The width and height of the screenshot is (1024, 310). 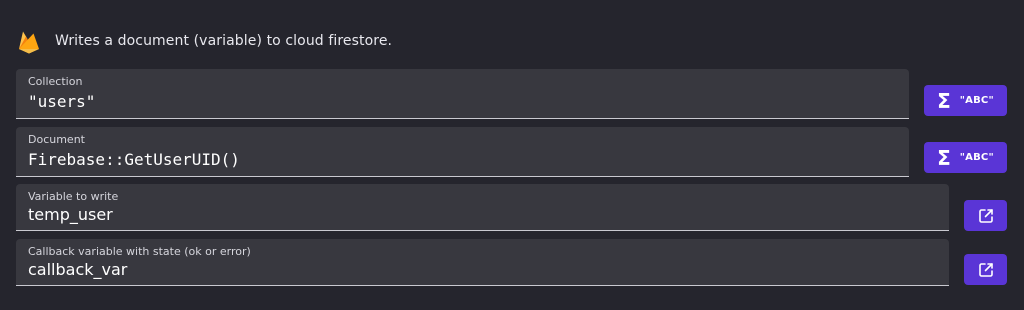 What do you see at coordinates (482, 207) in the screenshot?
I see `variable-to-write-field: Variable to write temp_user` at bounding box center [482, 207].